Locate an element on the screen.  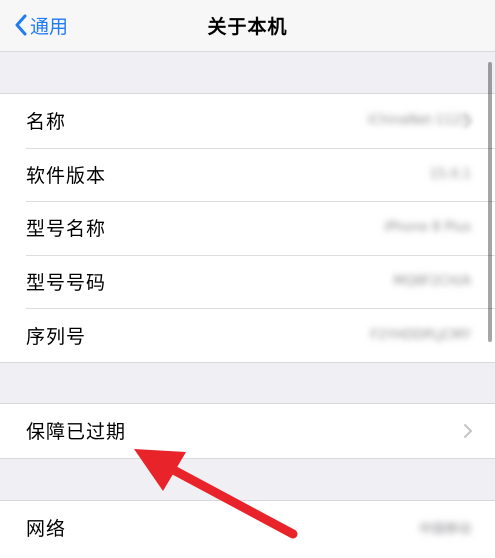
network-label: 网络 is located at coordinates (46, 529).